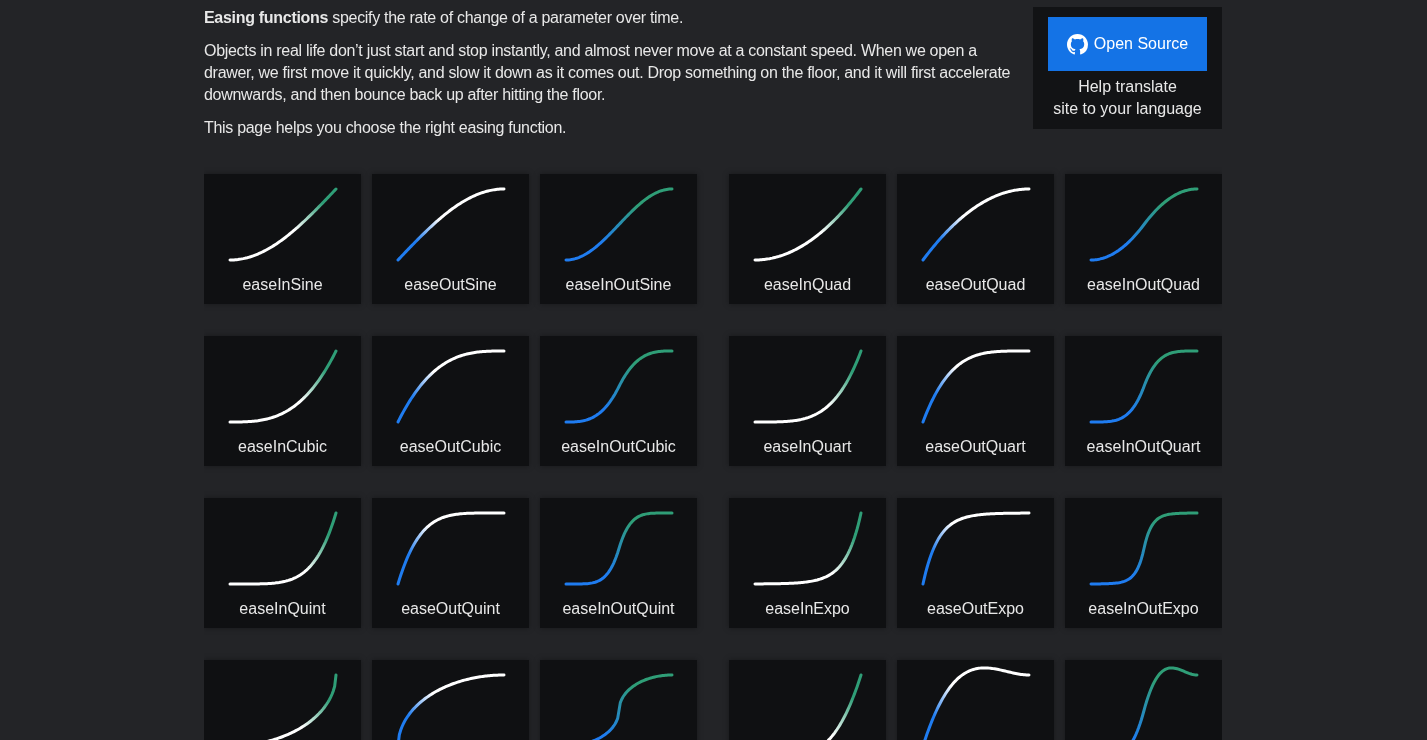 This screenshot has width=1427, height=740. I want to click on easing-card: easeOutSine, so click(450, 239).